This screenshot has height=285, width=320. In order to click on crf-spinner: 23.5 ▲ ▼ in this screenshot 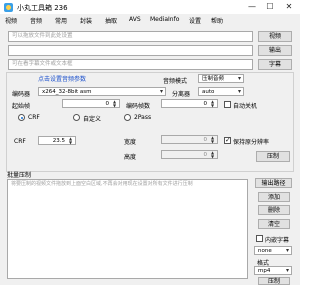, I will do `click(57, 140)`.